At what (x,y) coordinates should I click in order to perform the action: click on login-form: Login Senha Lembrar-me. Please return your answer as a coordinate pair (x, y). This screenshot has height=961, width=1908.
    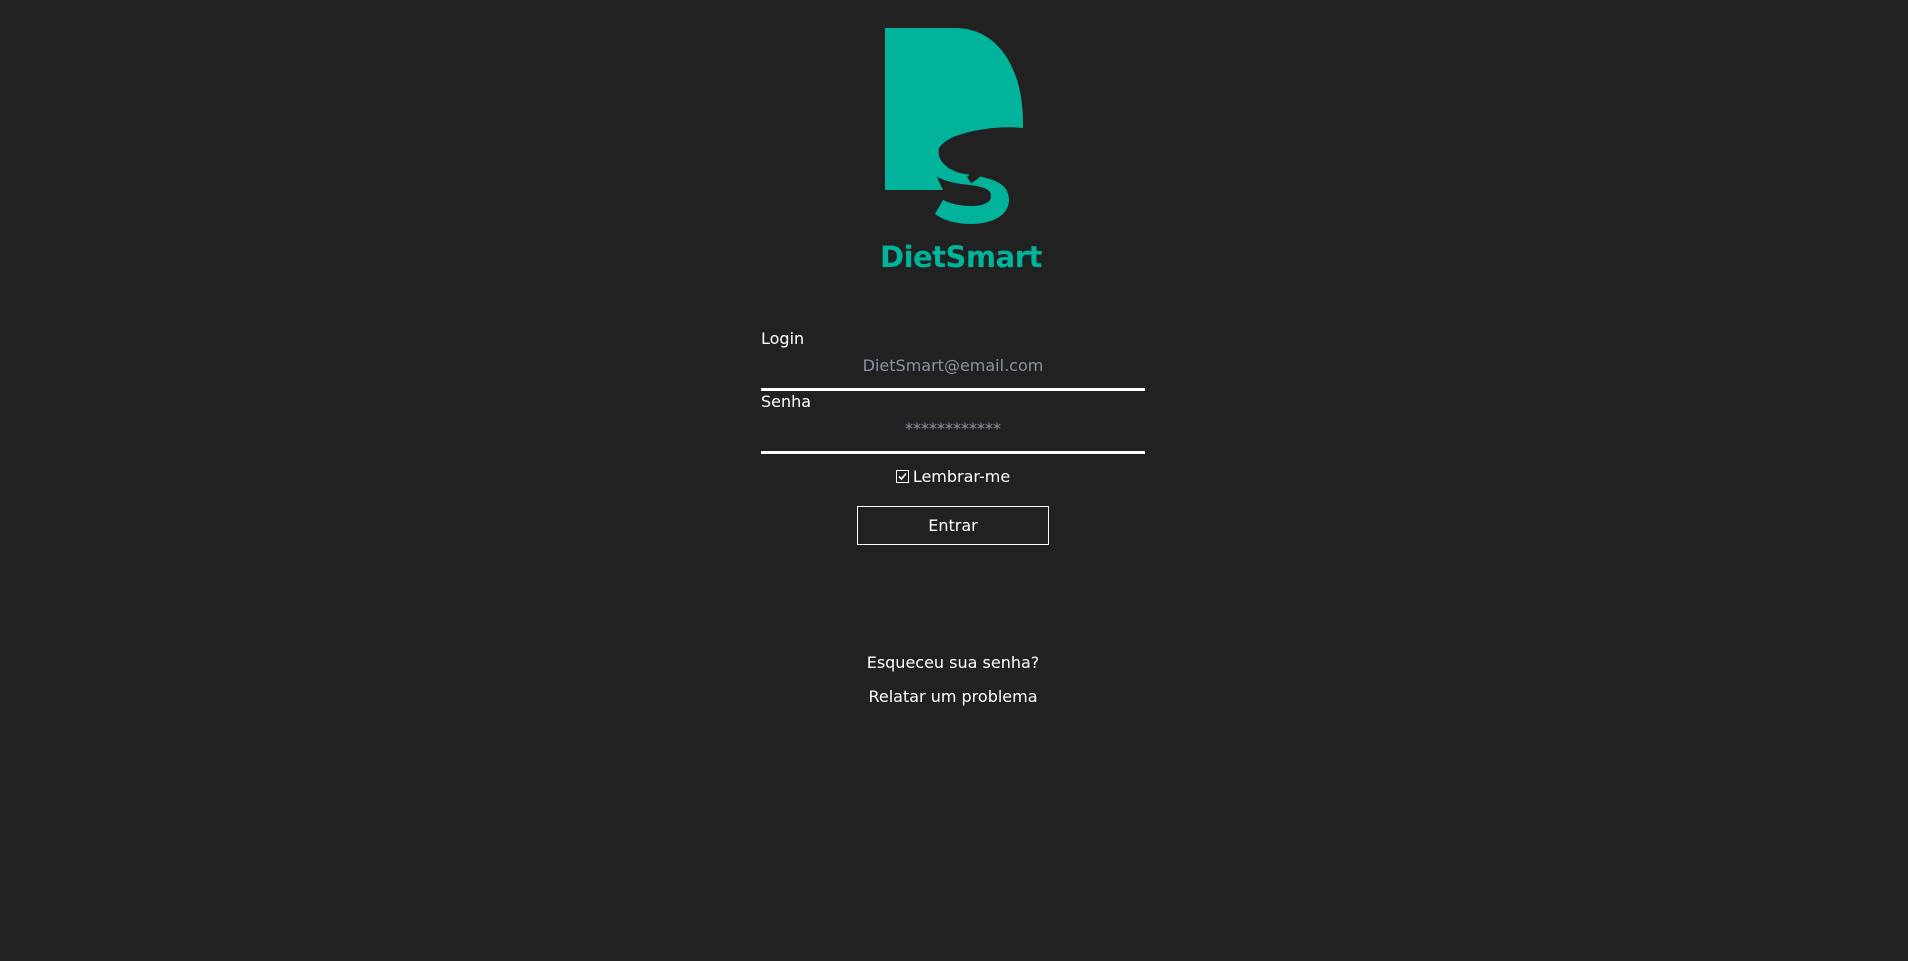
    Looking at the image, I should click on (953, 407).